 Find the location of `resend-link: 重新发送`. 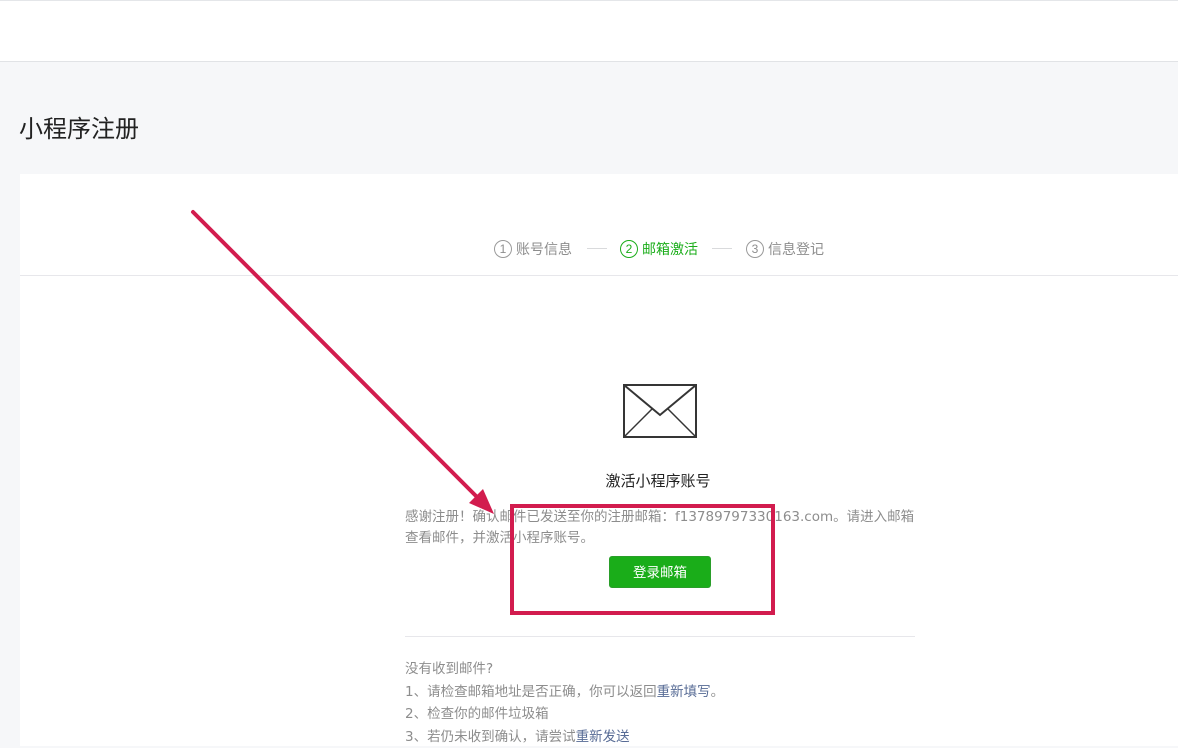

resend-link: 重新发送 is located at coordinates (603, 737).